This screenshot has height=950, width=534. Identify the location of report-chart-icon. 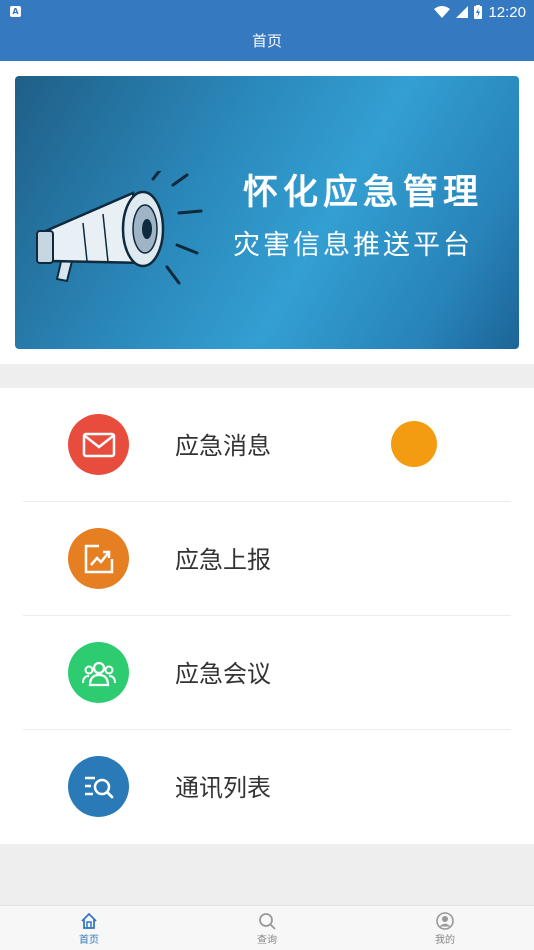
(98, 558).